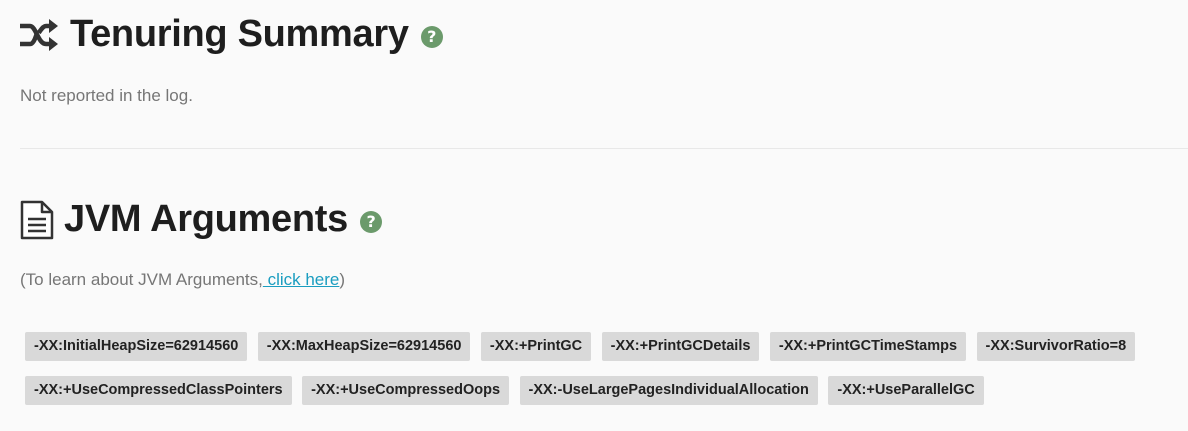 The width and height of the screenshot is (1188, 431). What do you see at coordinates (1056, 346) in the screenshot?
I see `jvm-argument-tag: -XX:SurvivorRatio=8` at bounding box center [1056, 346].